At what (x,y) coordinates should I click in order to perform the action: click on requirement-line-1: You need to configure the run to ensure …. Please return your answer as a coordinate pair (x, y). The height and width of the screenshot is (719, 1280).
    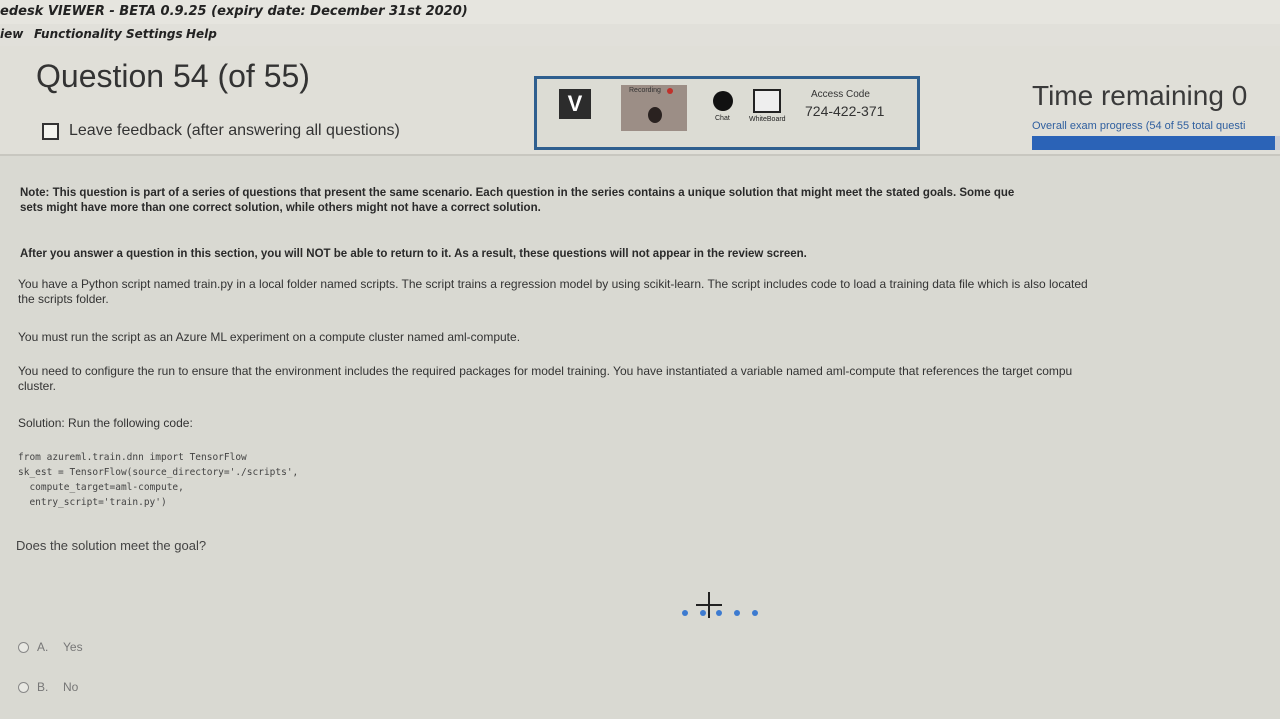
    Looking at the image, I should click on (545, 371).